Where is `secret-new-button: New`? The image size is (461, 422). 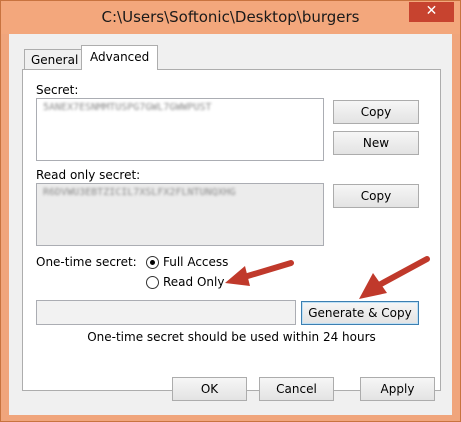 secret-new-button: New is located at coordinates (376, 143).